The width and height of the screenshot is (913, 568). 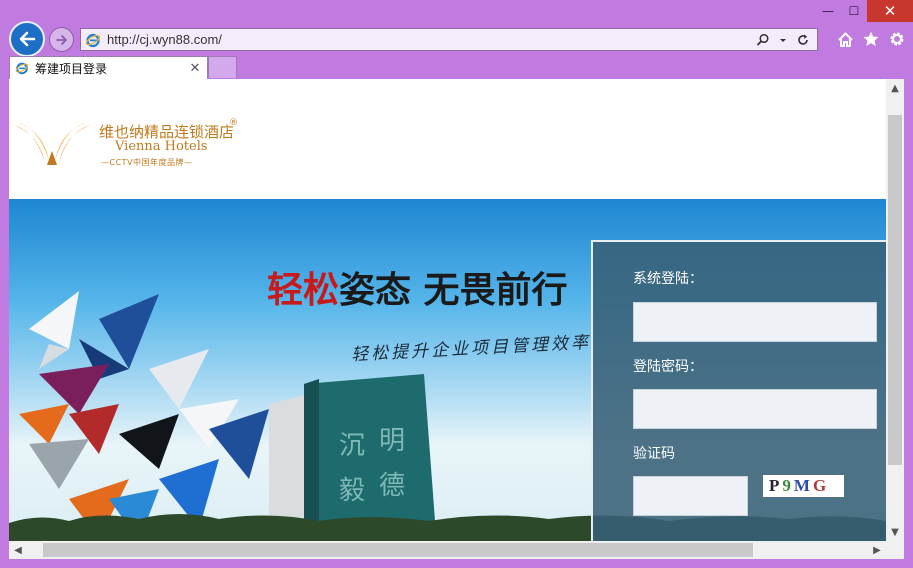 What do you see at coordinates (18, 550) in the screenshot?
I see `scroll-left-icon: ◀` at bounding box center [18, 550].